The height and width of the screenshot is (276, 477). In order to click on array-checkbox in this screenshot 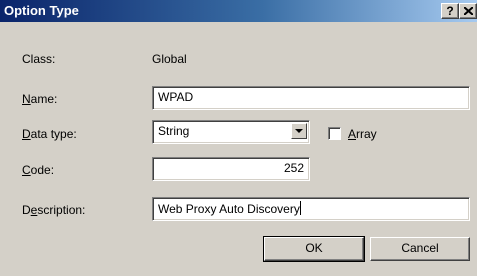, I will do `click(334, 133)`.